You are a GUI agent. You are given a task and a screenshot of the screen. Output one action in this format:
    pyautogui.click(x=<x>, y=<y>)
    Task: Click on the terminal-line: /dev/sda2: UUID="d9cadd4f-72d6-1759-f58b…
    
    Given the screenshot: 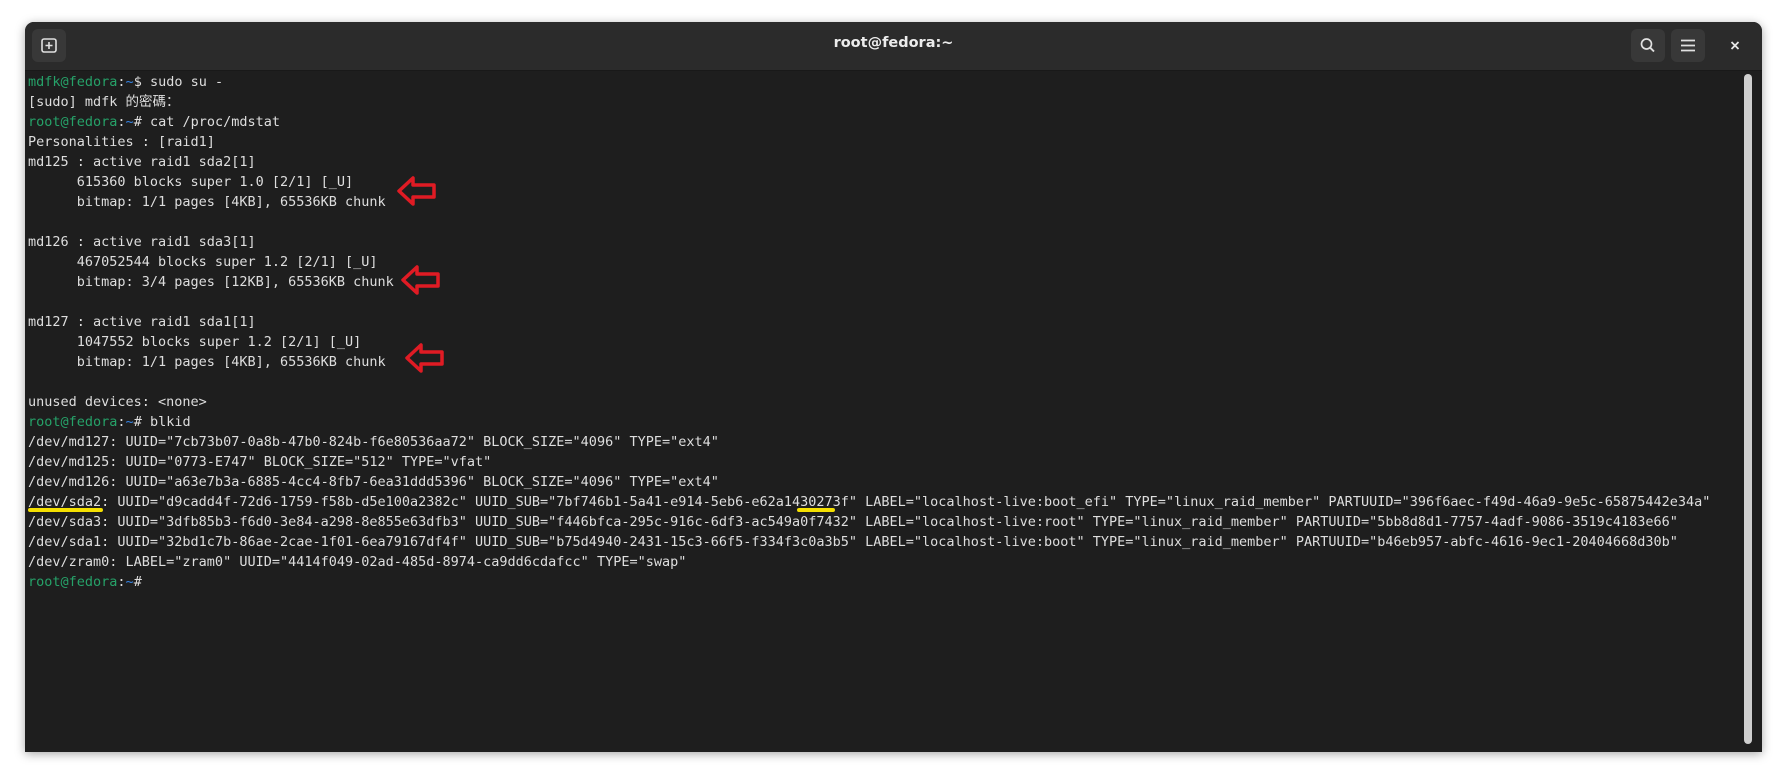 What is the action you would take?
    pyautogui.click(x=869, y=502)
    